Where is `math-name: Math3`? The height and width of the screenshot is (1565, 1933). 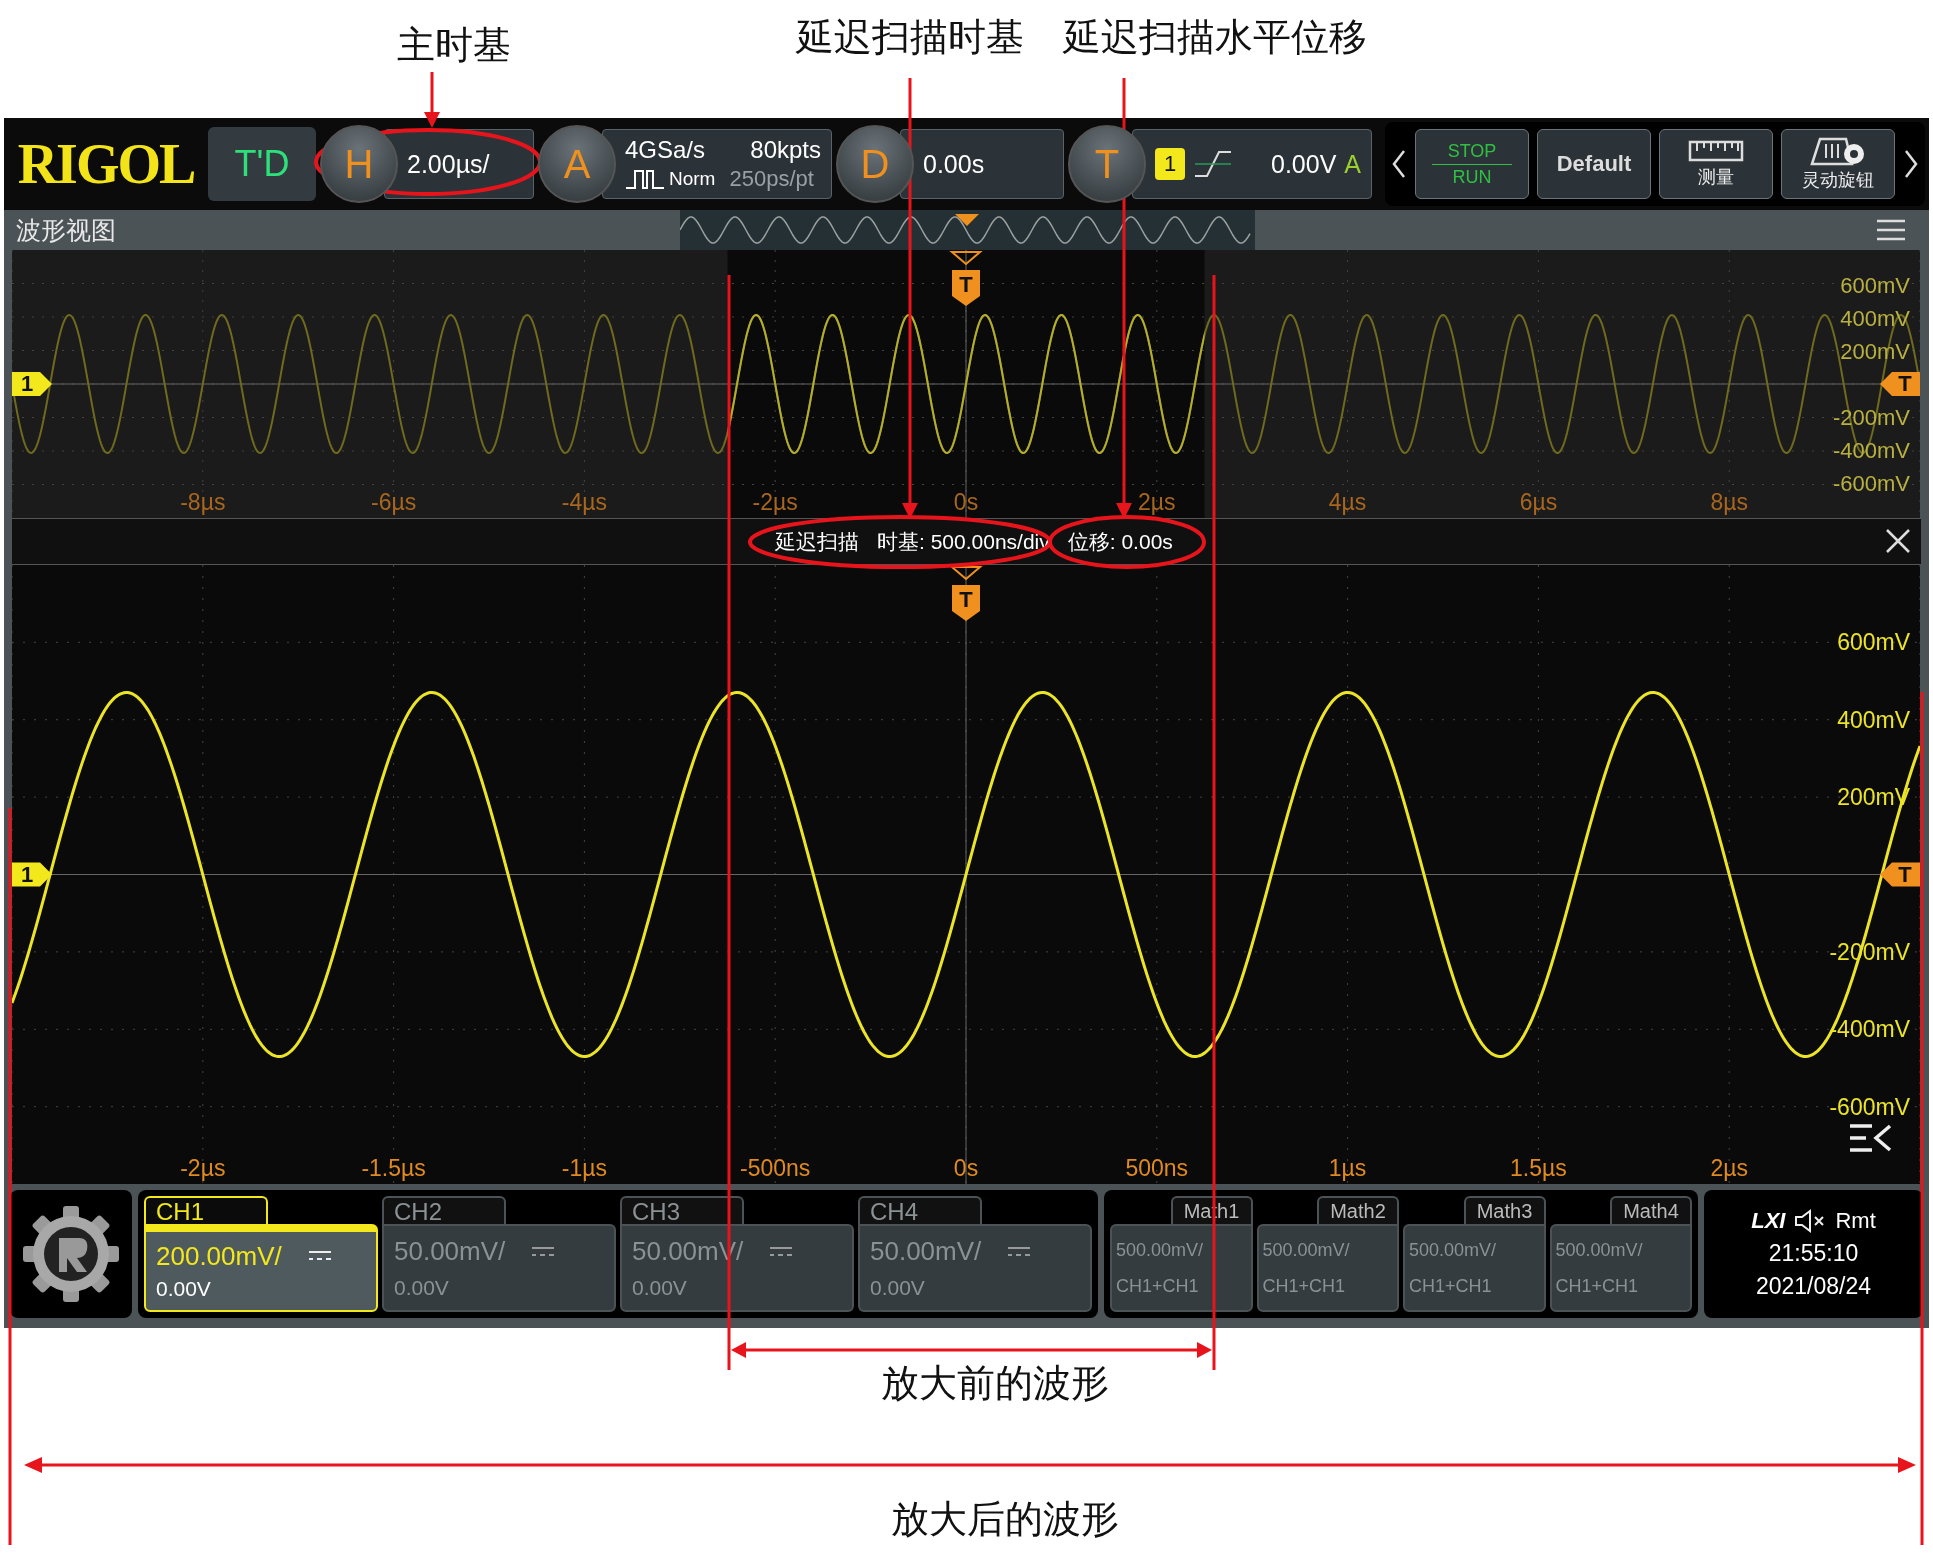 math-name: Math3 is located at coordinates (1504, 1211).